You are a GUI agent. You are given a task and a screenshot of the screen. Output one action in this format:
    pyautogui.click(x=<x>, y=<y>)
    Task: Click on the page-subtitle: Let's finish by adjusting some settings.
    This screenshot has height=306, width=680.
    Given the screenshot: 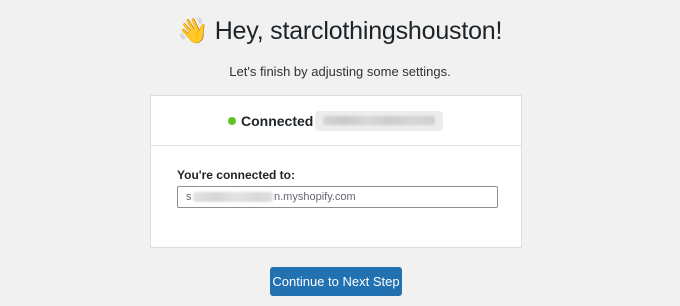 What is the action you would take?
    pyautogui.click(x=340, y=71)
    